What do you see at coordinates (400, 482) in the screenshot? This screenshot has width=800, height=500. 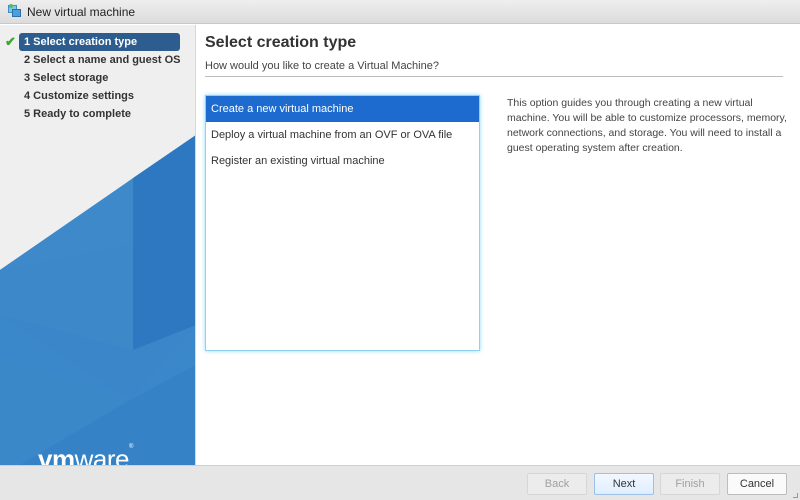 I see `wizard-footer: Back Next Finish Cancel` at bounding box center [400, 482].